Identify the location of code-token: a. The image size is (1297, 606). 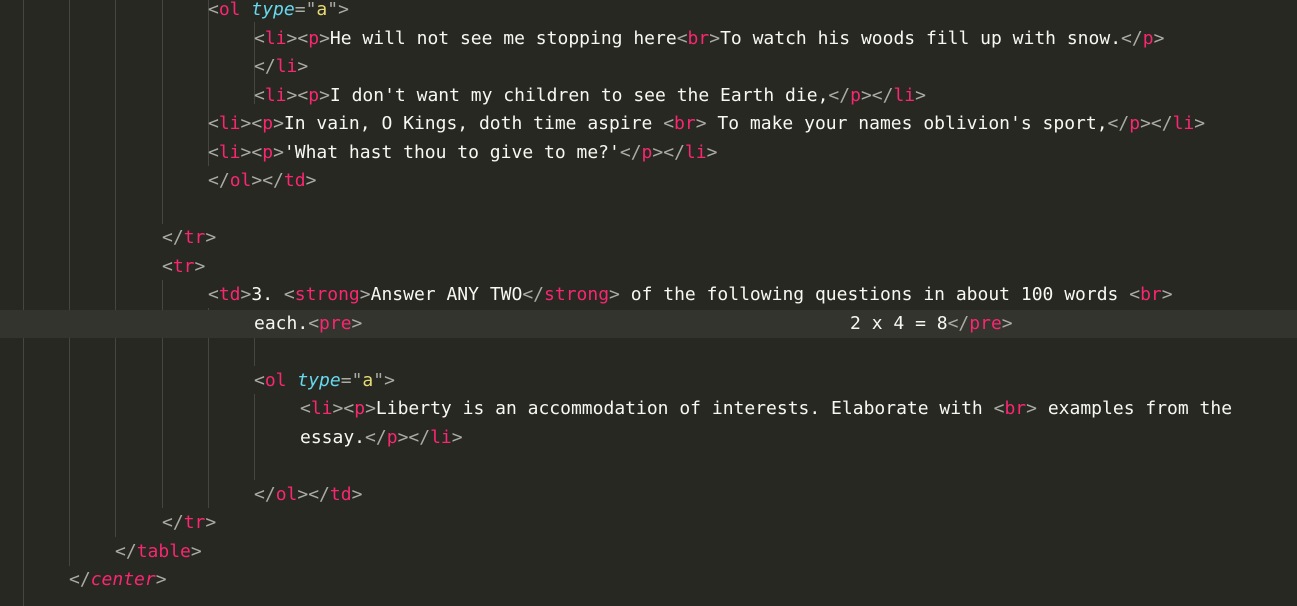
(368, 380).